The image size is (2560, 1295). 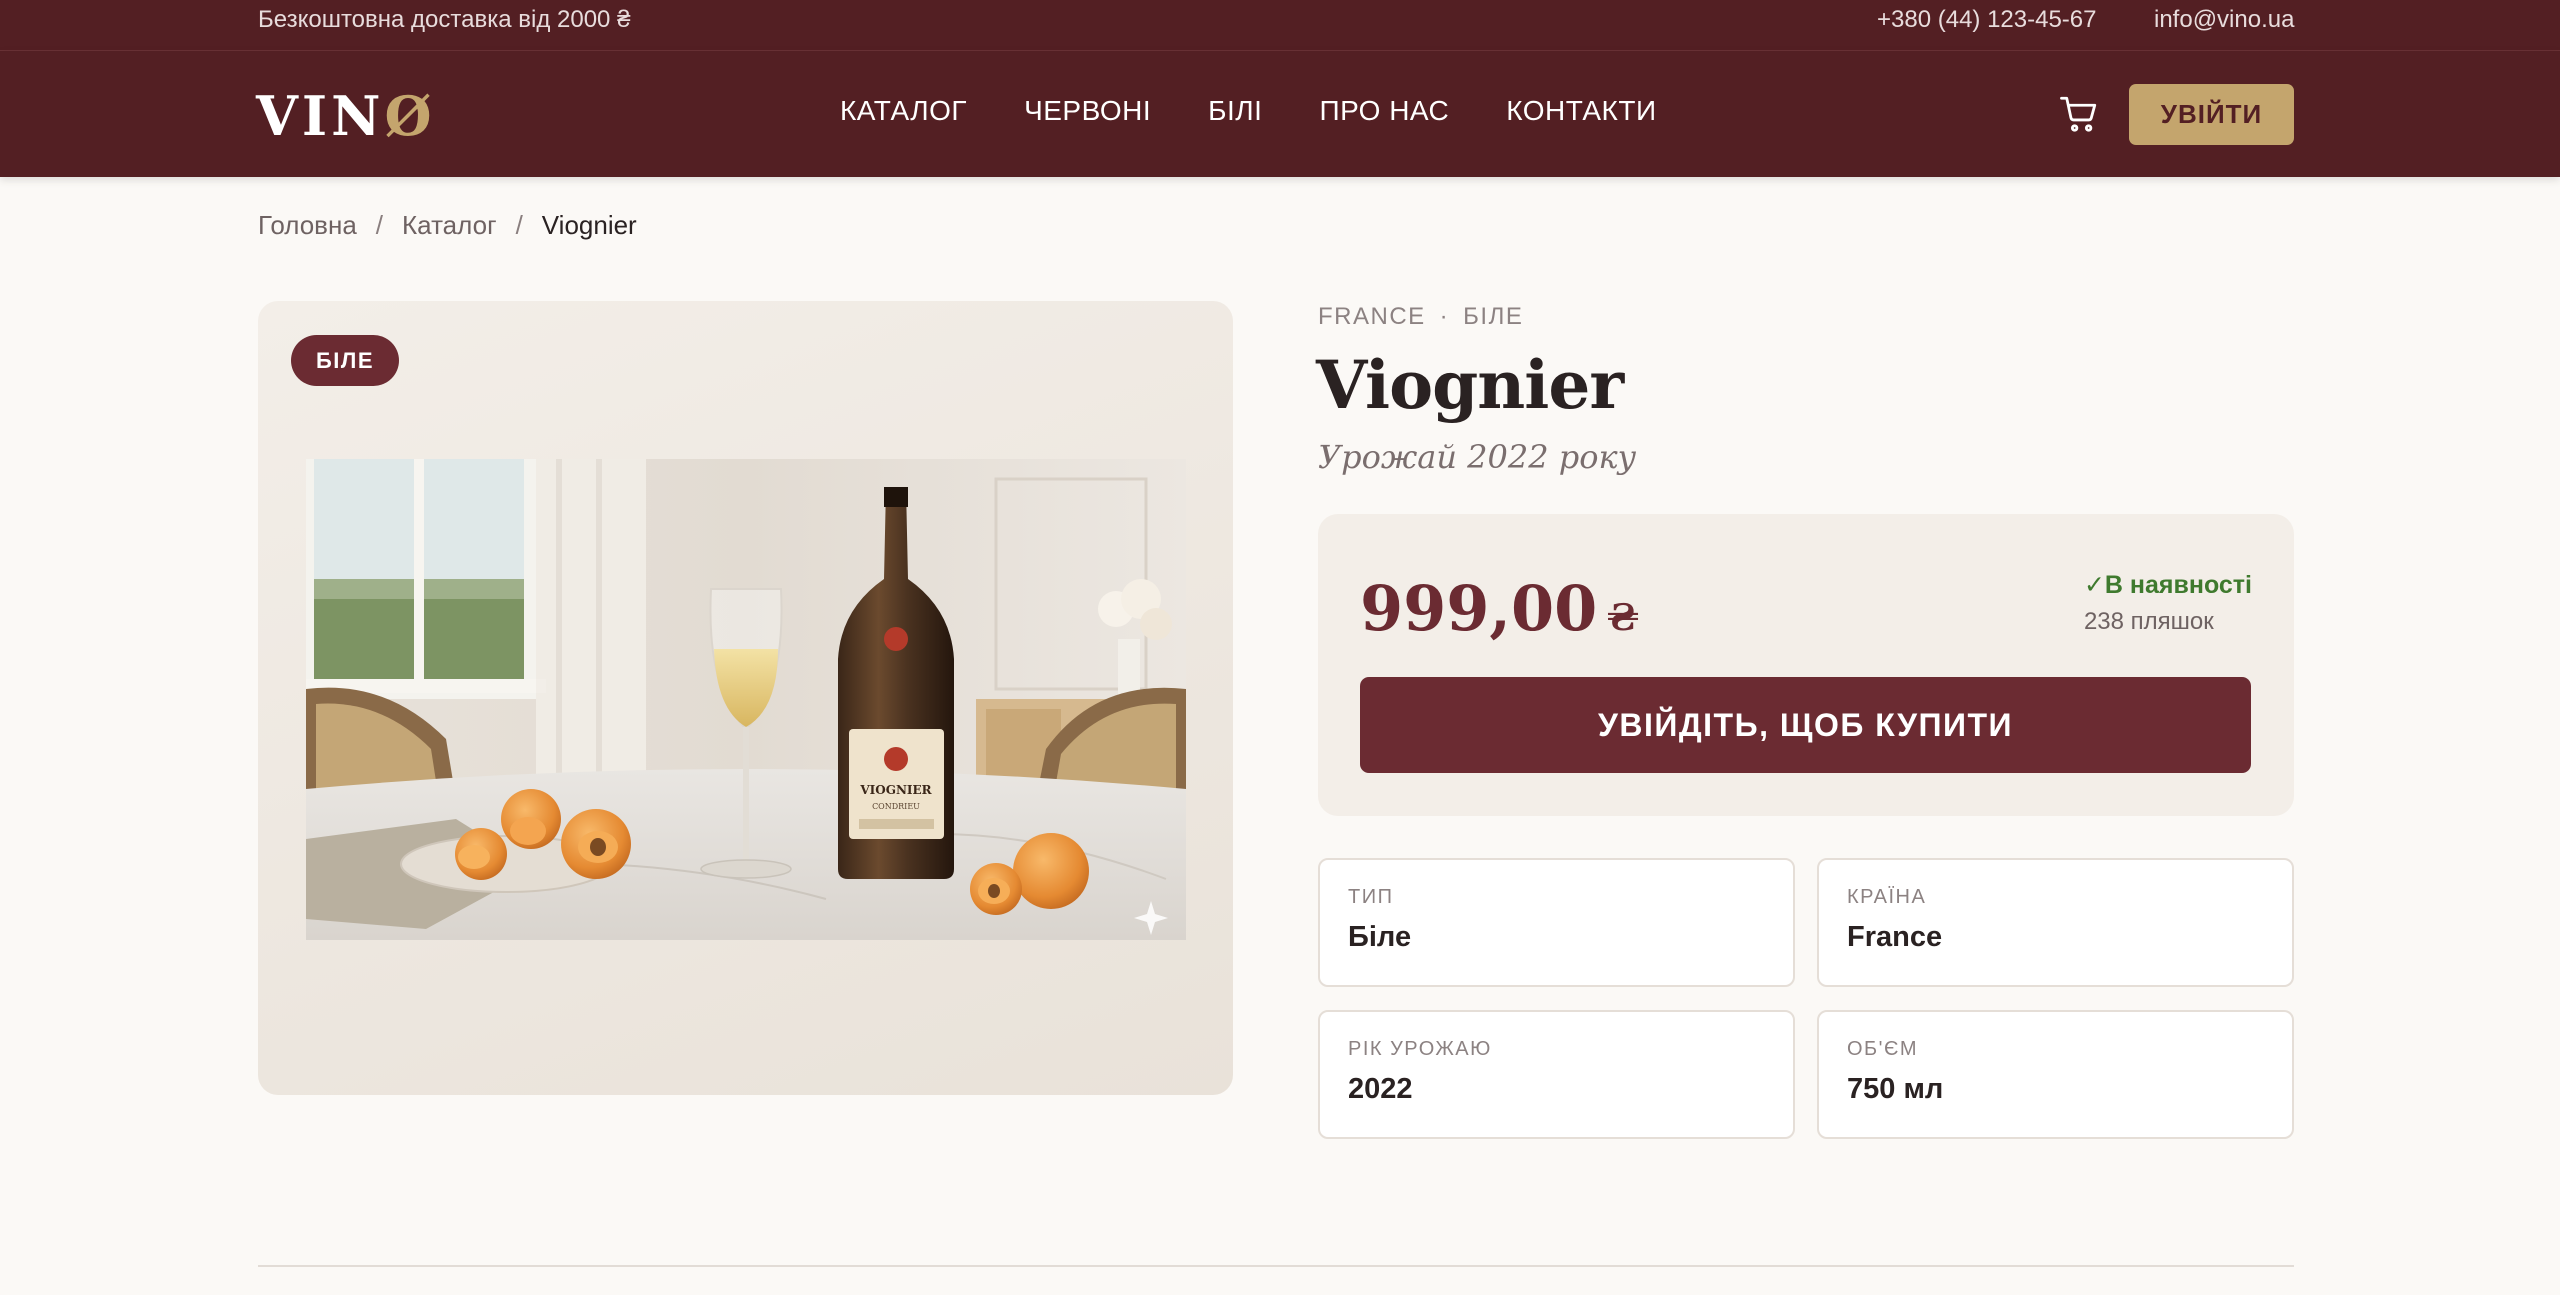 What do you see at coordinates (1372, 316) in the screenshot?
I see `product-country: FRANCE` at bounding box center [1372, 316].